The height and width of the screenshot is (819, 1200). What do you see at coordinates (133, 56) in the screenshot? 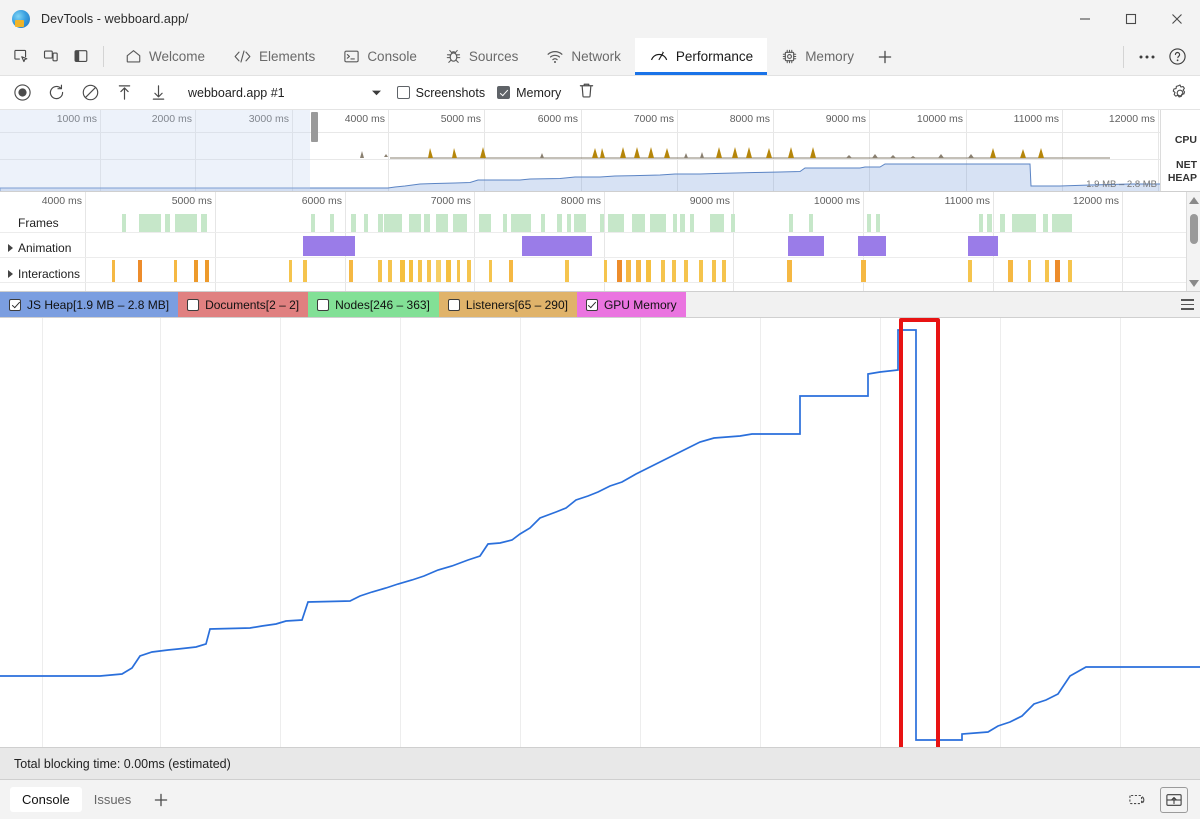
I see `home-icon` at bounding box center [133, 56].